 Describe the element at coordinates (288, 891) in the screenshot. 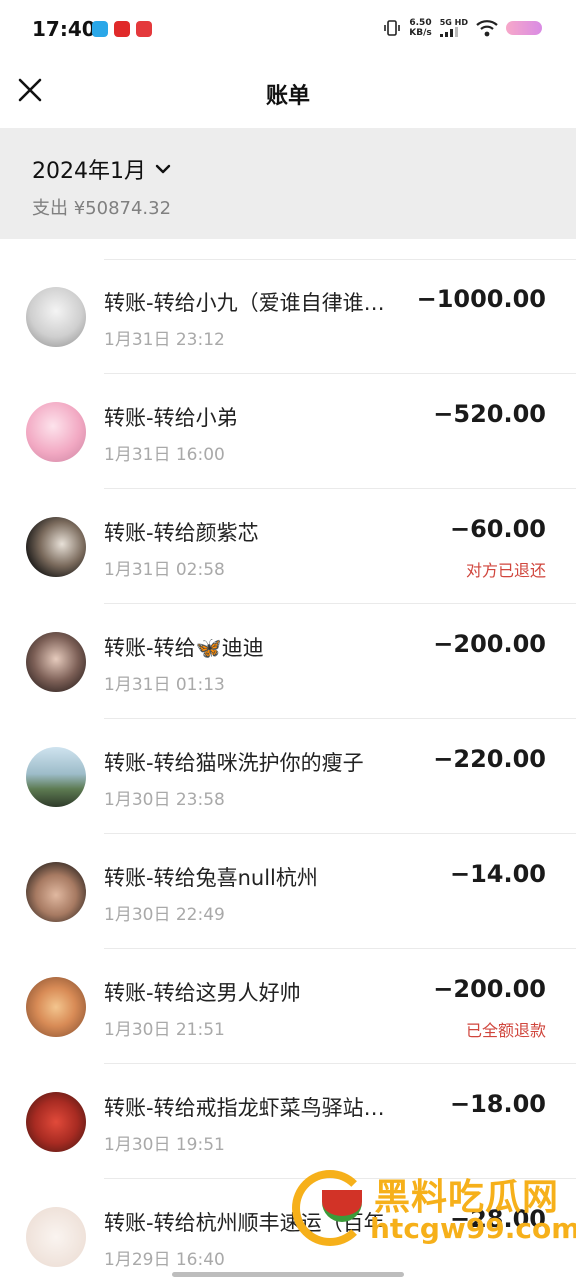

I see `transaction-row: 转账-转给兔喜null杭州 1月30日 22:49 −14.00` at that location.